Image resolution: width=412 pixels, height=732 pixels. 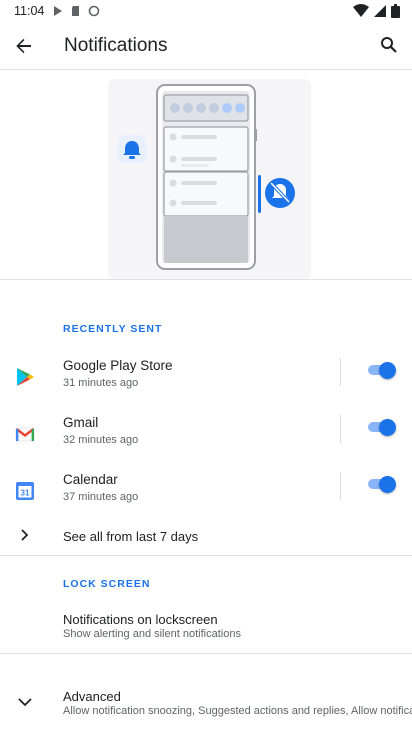 I want to click on battery-icon, so click(x=395, y=11).